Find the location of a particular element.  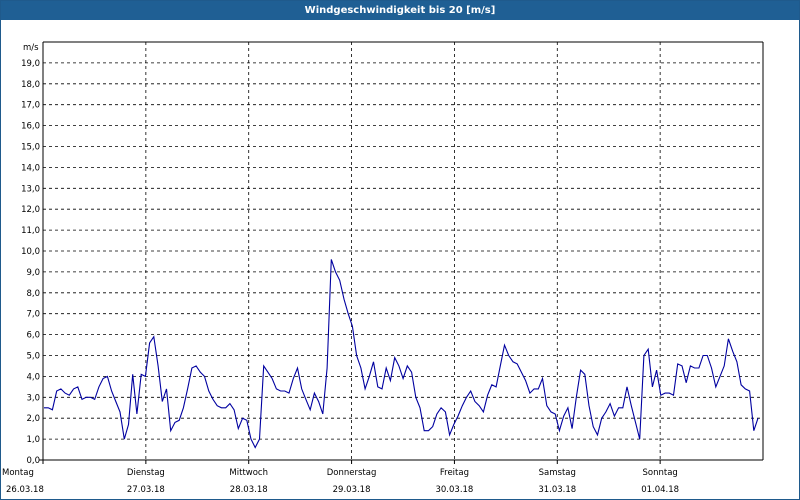

y-tick-label: 12,0 is located at coordinates (30, 210).